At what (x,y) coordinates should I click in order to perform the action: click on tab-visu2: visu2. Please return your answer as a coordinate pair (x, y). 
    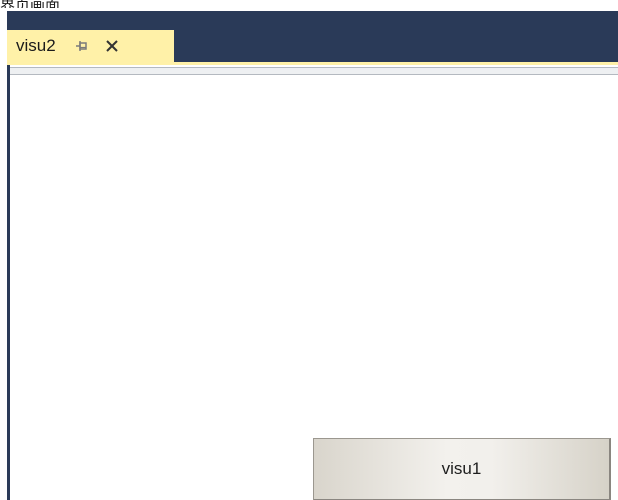
    Looking at the image, I should click on (90, 46).